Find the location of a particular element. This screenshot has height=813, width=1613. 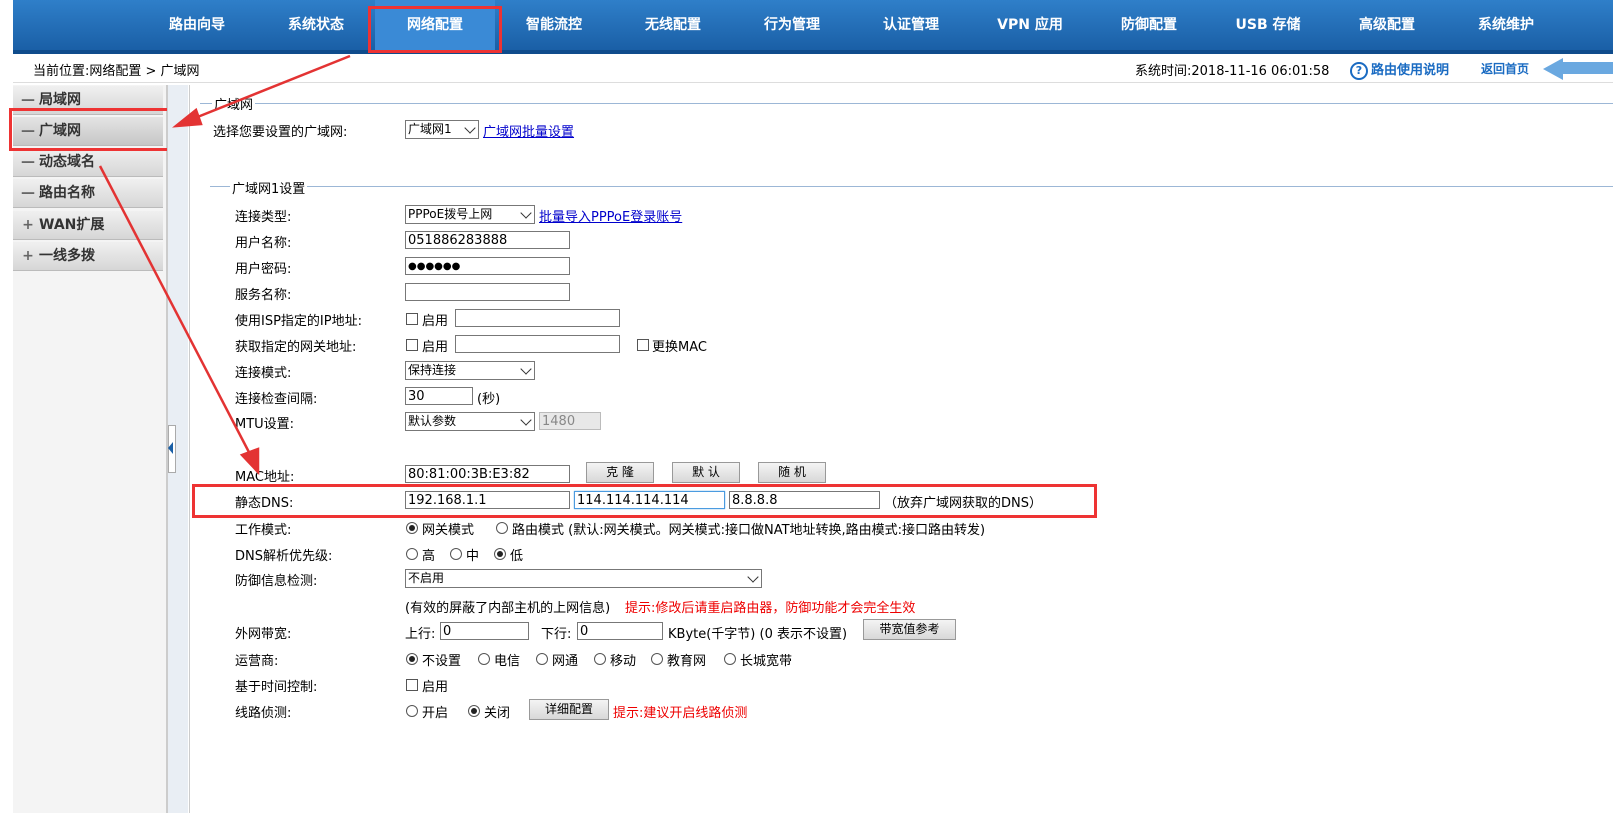

nav-auth-mgmt: 认证管理 is located at coordinates (911, 25).